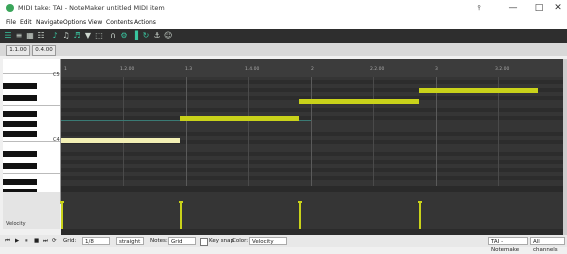 This screenshot has height=254, width=567. What do you see at coordinates (65, 69) in the screenshot?
I see `ruler-tick-label: 1` at bounding box center [65, 69].